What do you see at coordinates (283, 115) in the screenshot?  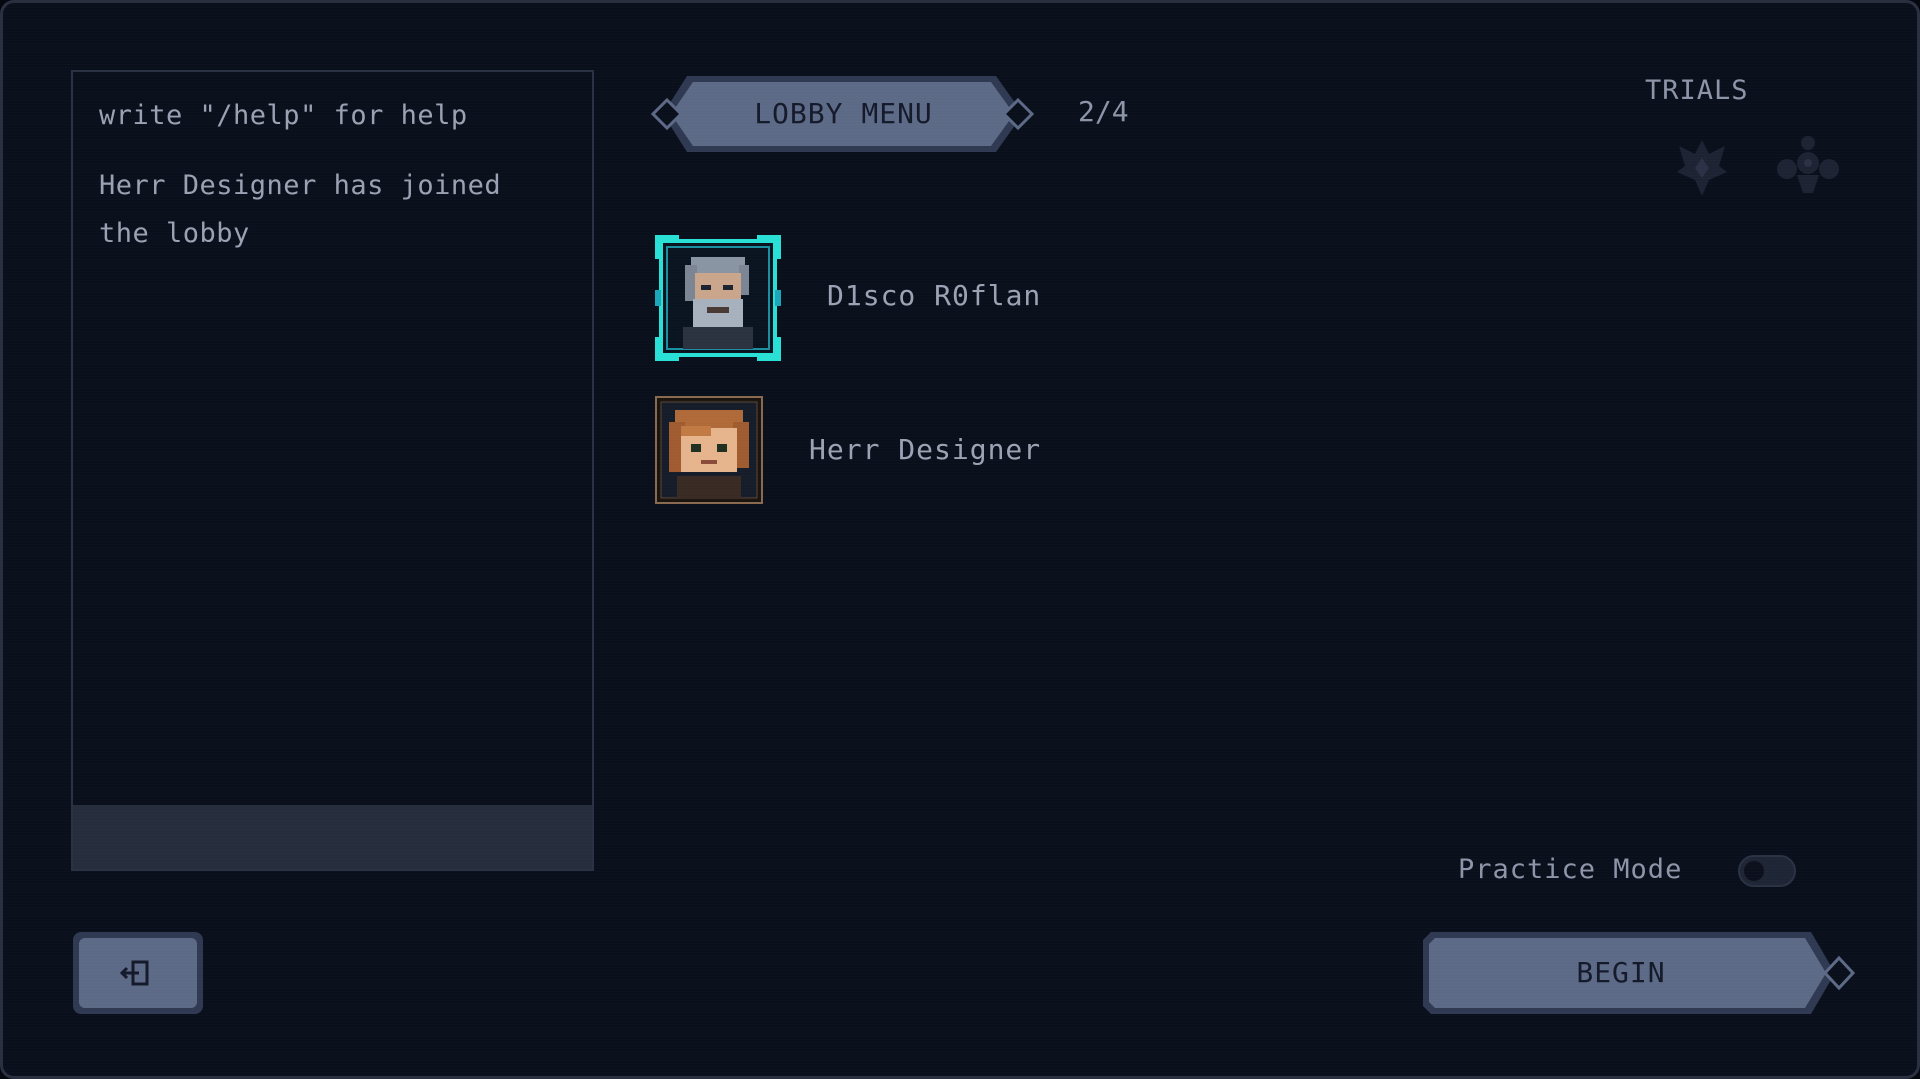 I see `chat-hint: write "/help" for help` at bounding box center [283, 115].